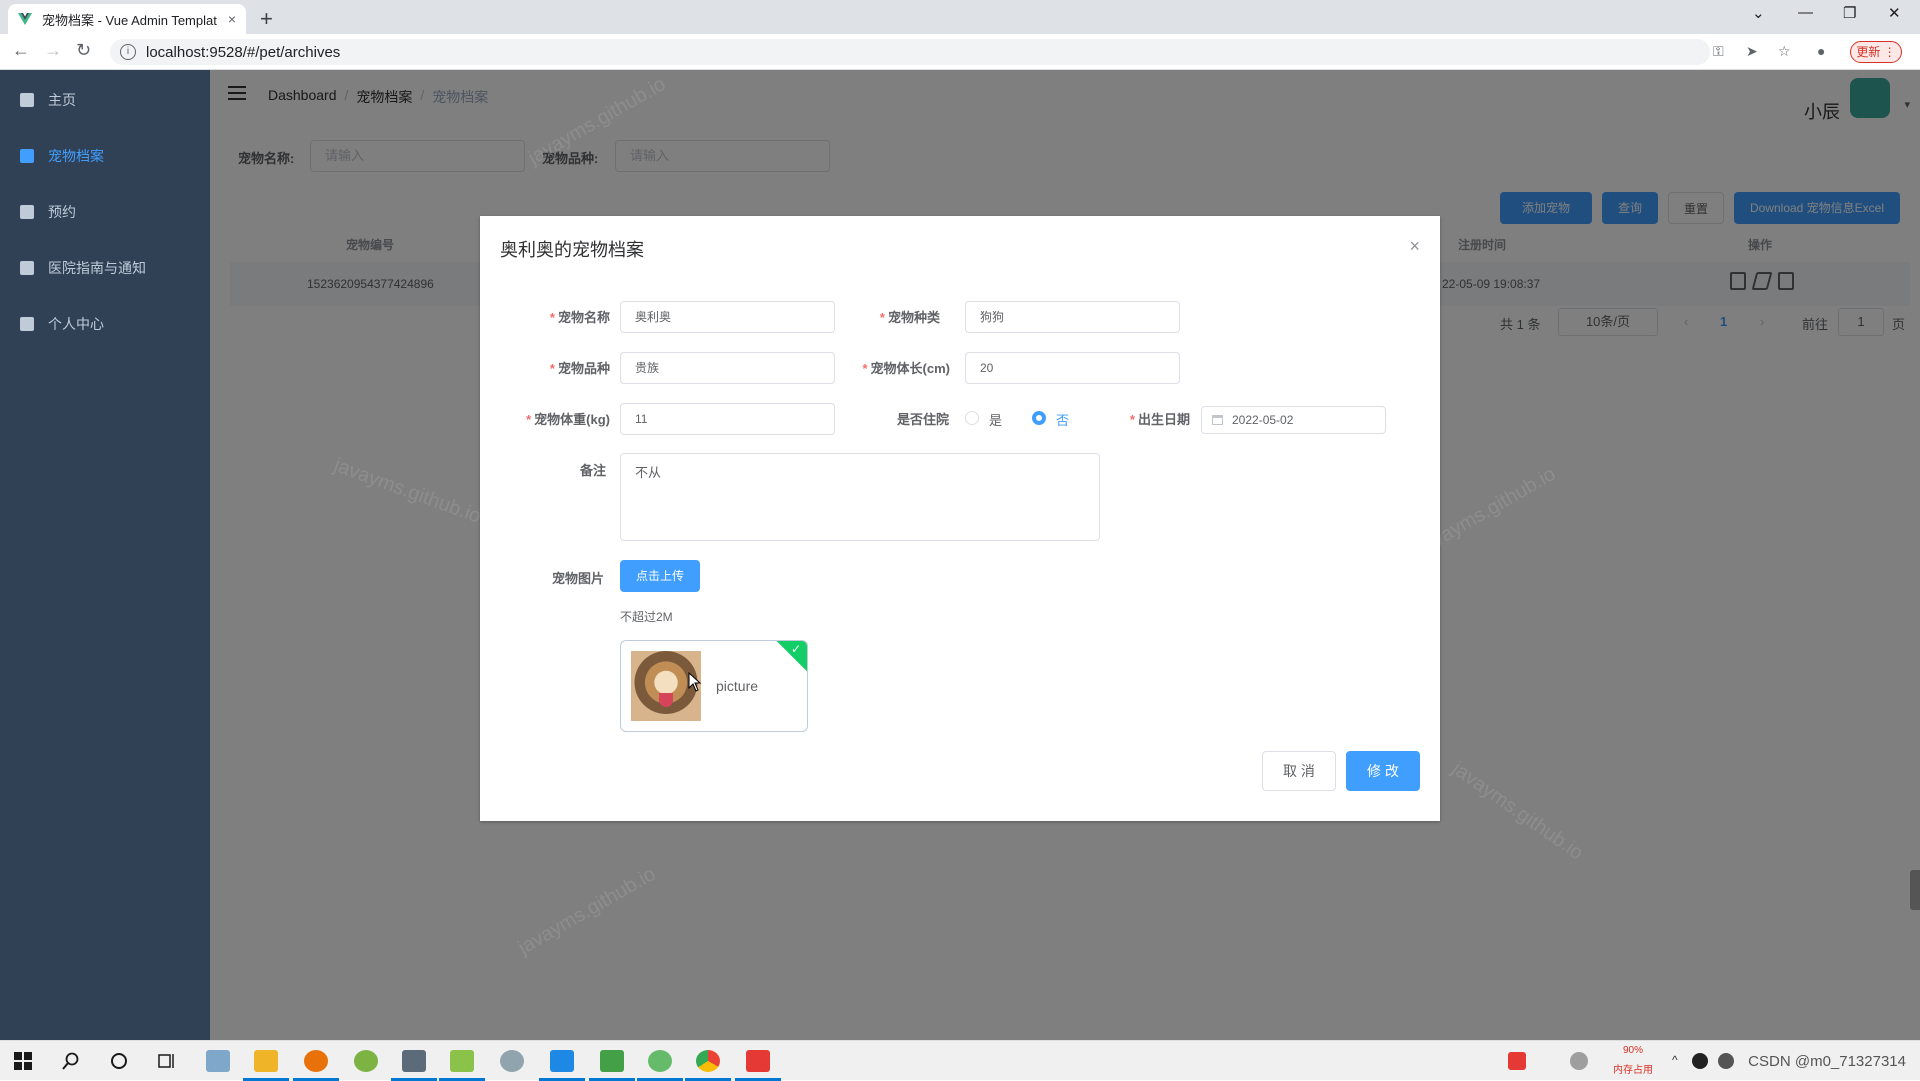 This screenshot has height=1081, width=1920. I want to click on tray-expand-icon: ^, so click(1675, 1060).